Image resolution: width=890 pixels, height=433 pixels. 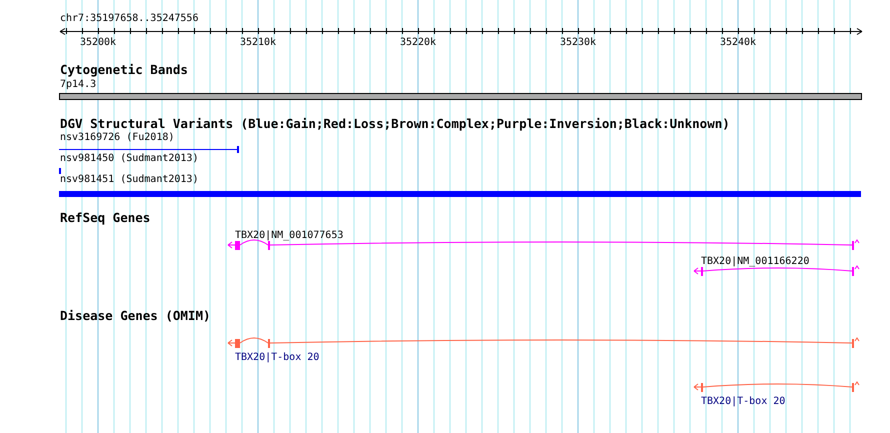 What do you see at coordinates (755, 261) in the screenshot?
I see `gene-label: TBX20|NM_001166220` at bounding box center [755, 261].